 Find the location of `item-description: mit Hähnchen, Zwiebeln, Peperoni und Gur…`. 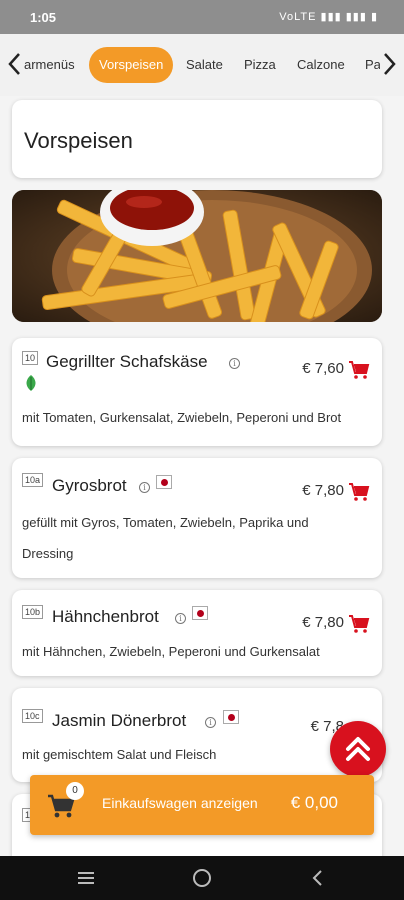

item-description: mit Hähnchen, Zwiebeln, Peperoni und Gur… is located at coordinates (171, 651).